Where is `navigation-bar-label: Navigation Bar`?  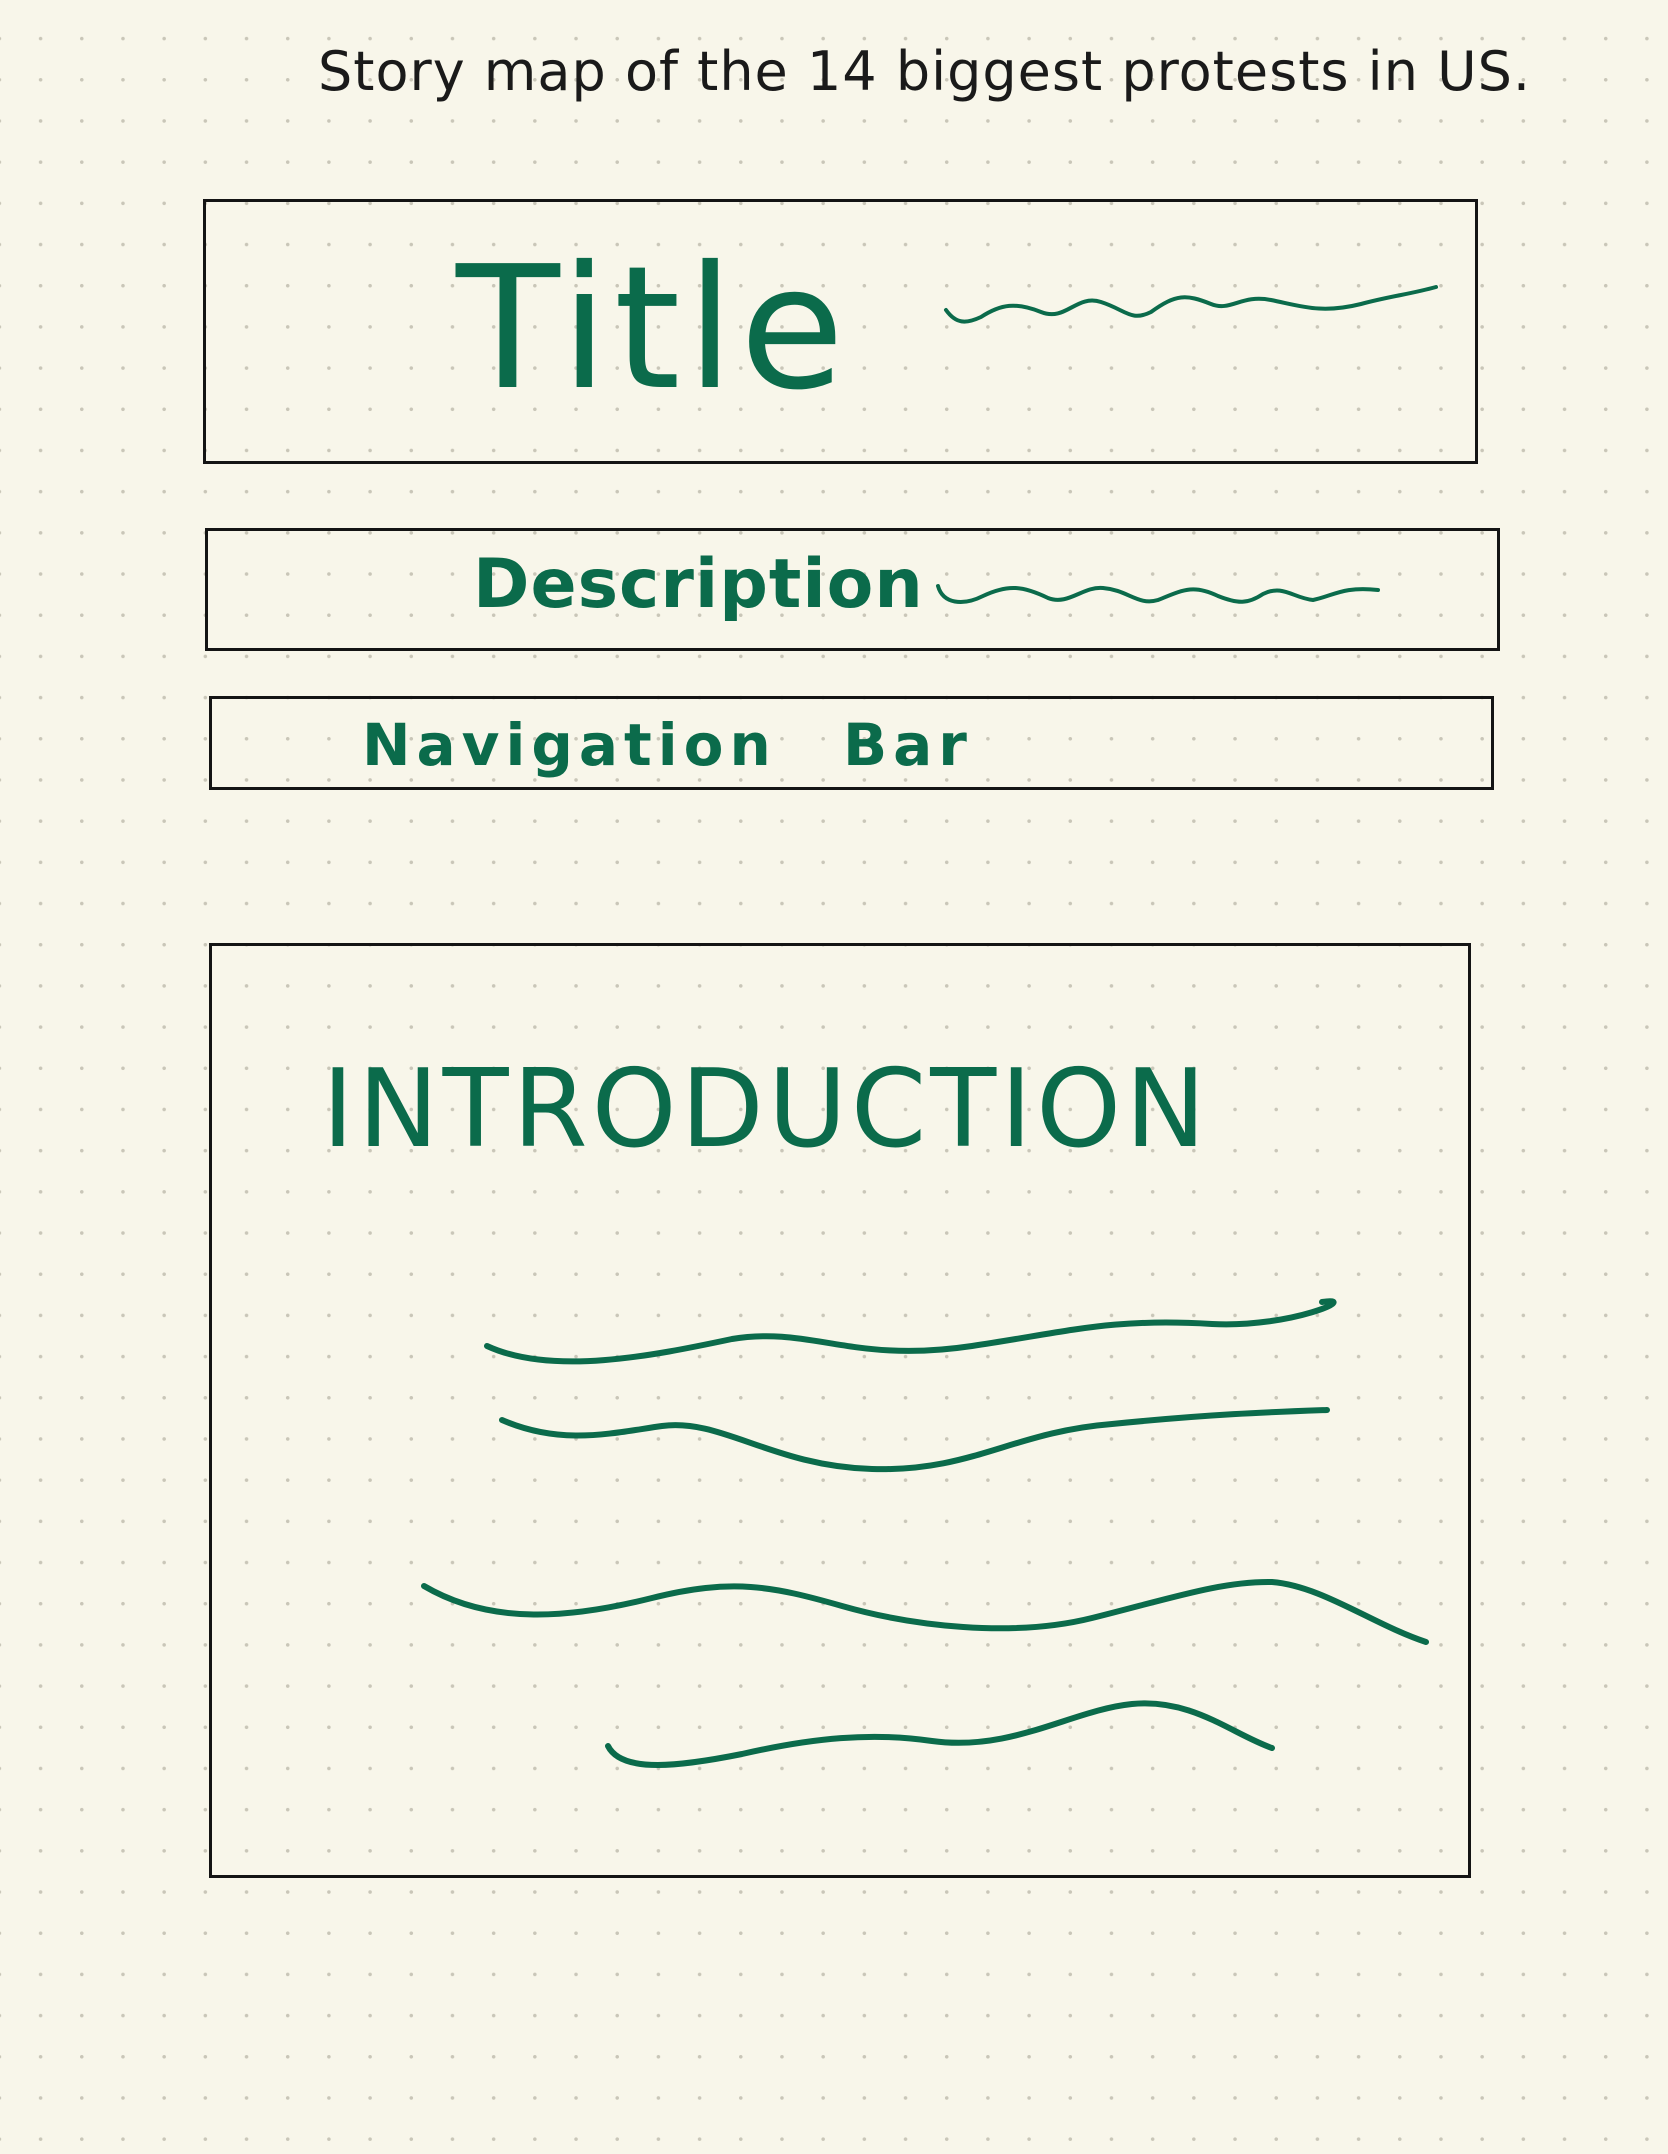 navigation-bar-label: Navigation Bar is located at coordinates (667, 745).